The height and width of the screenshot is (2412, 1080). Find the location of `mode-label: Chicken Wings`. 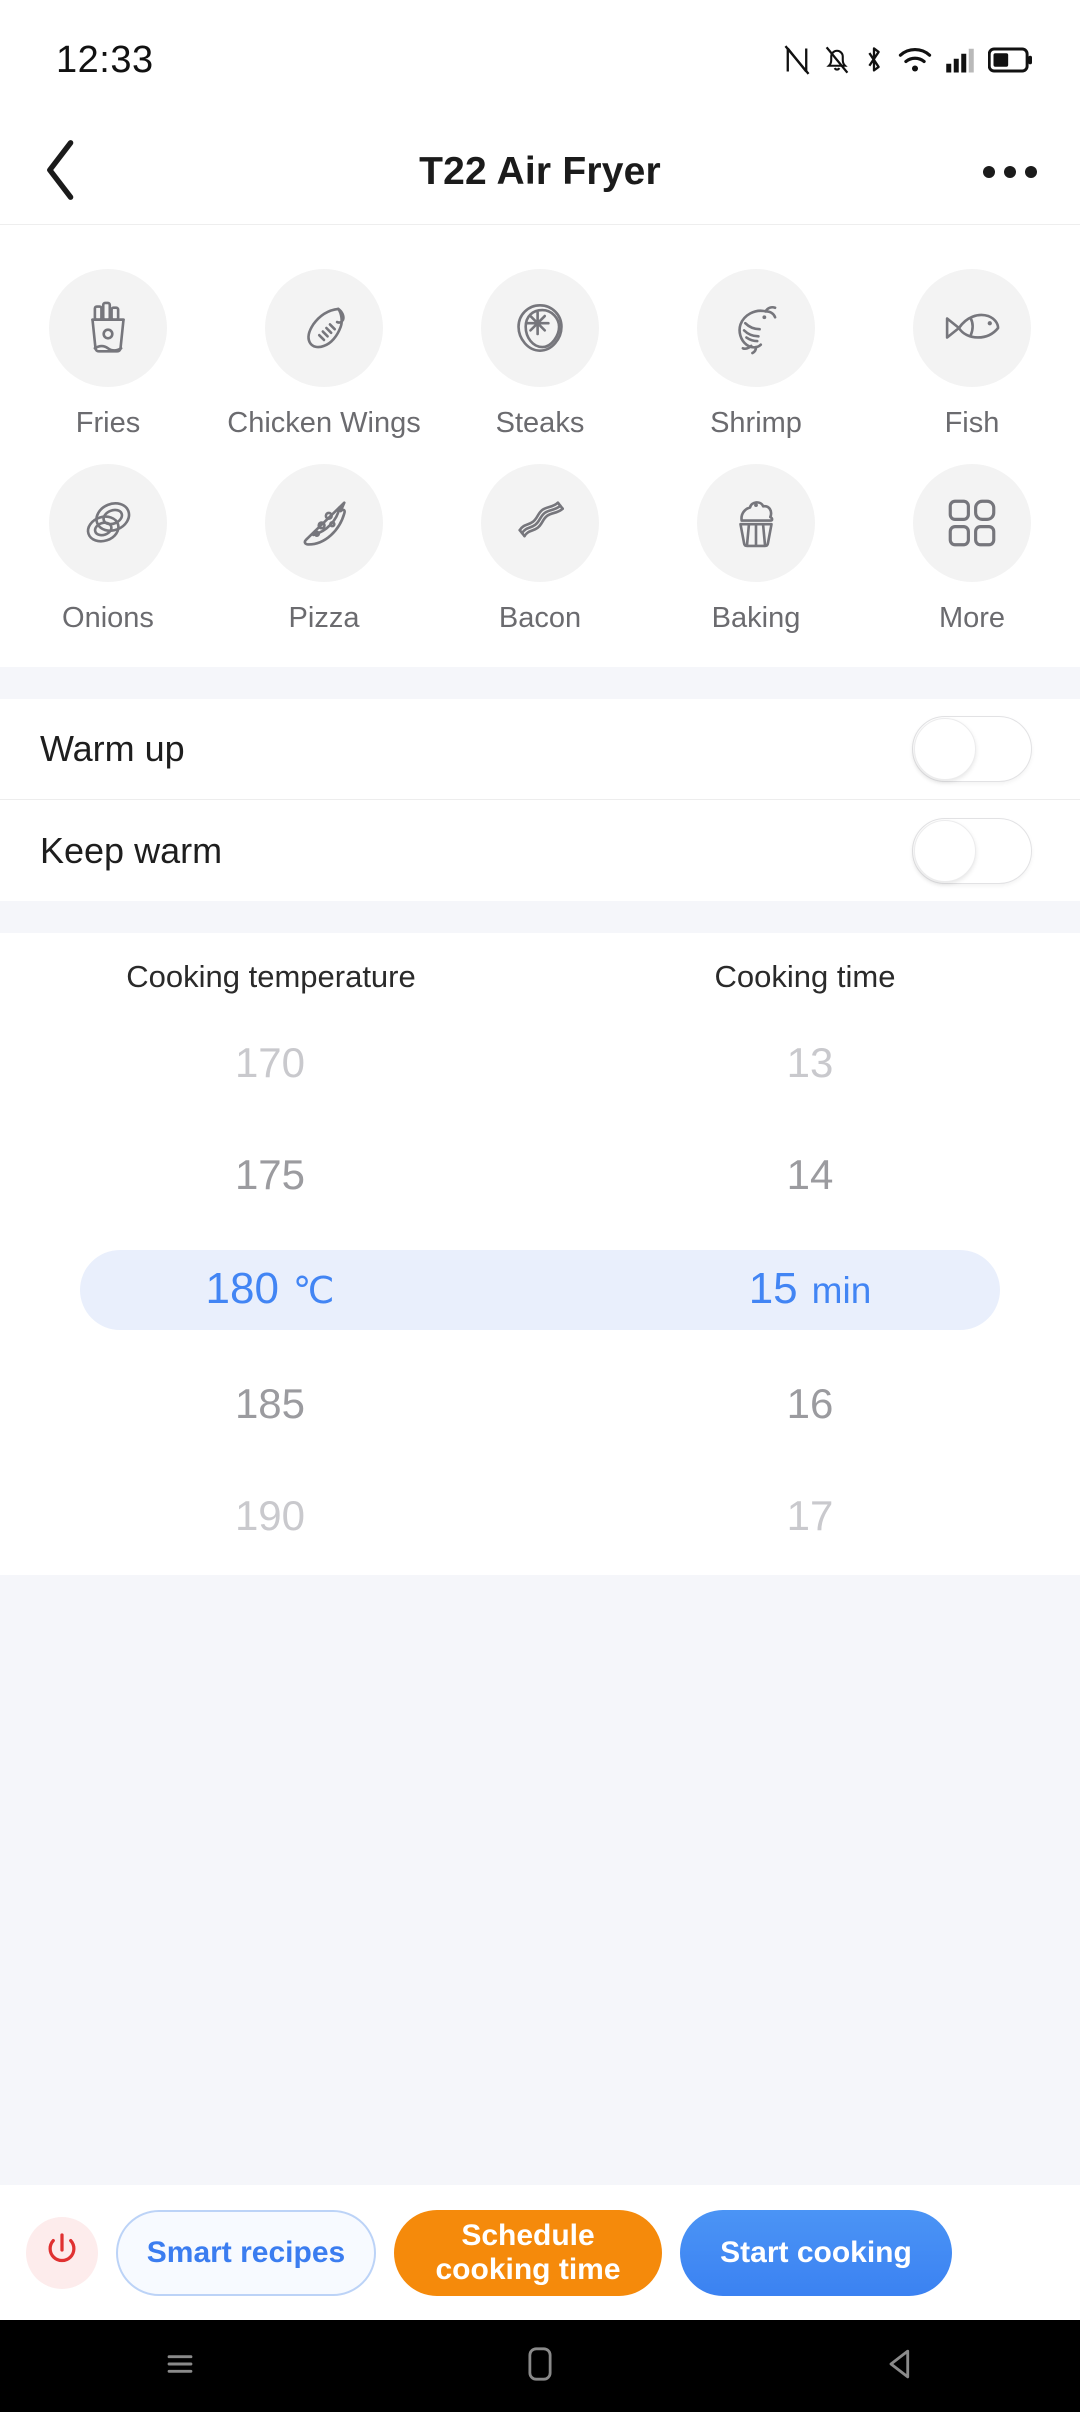

mode-label: Chicken Wings is located at coordinates (324, 423).